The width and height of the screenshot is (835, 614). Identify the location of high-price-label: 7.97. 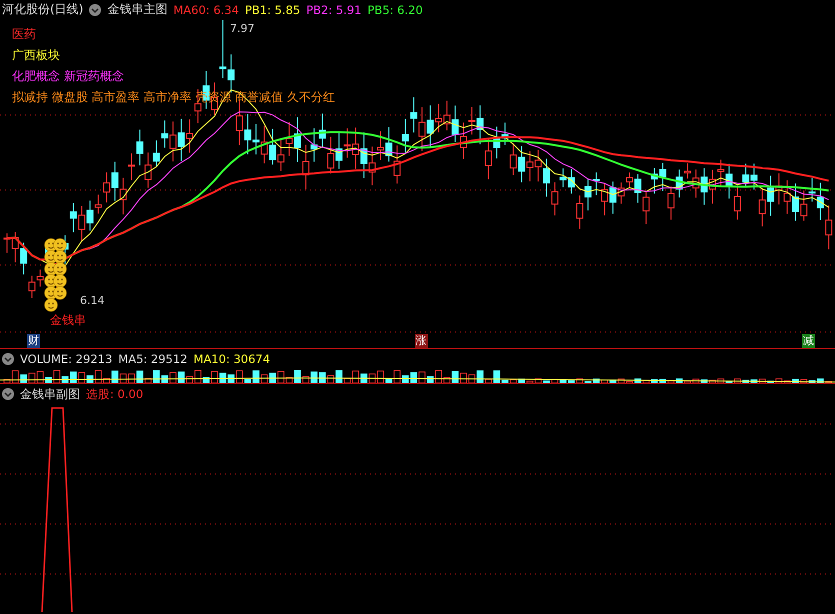
(242, 28).